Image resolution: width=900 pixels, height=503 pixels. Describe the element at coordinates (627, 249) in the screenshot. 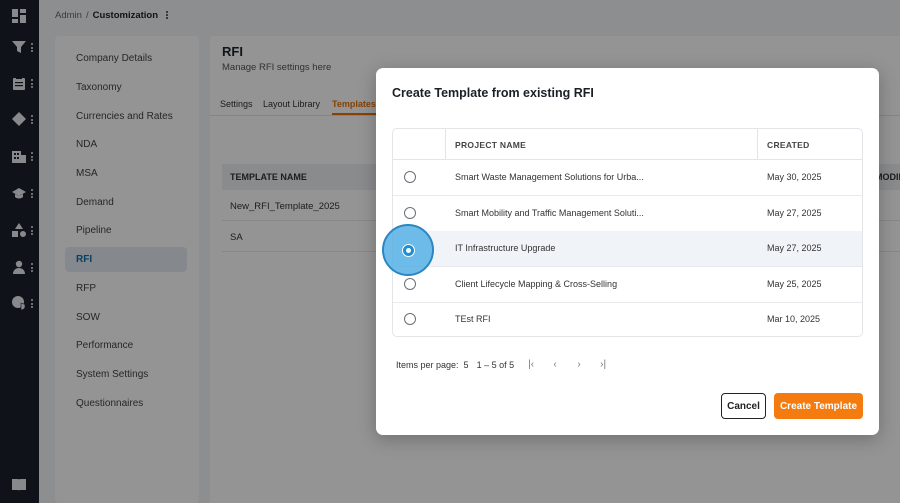

I see `table-row-selected: IT Infrastructure Upgrade May 27, 2025` at that location.